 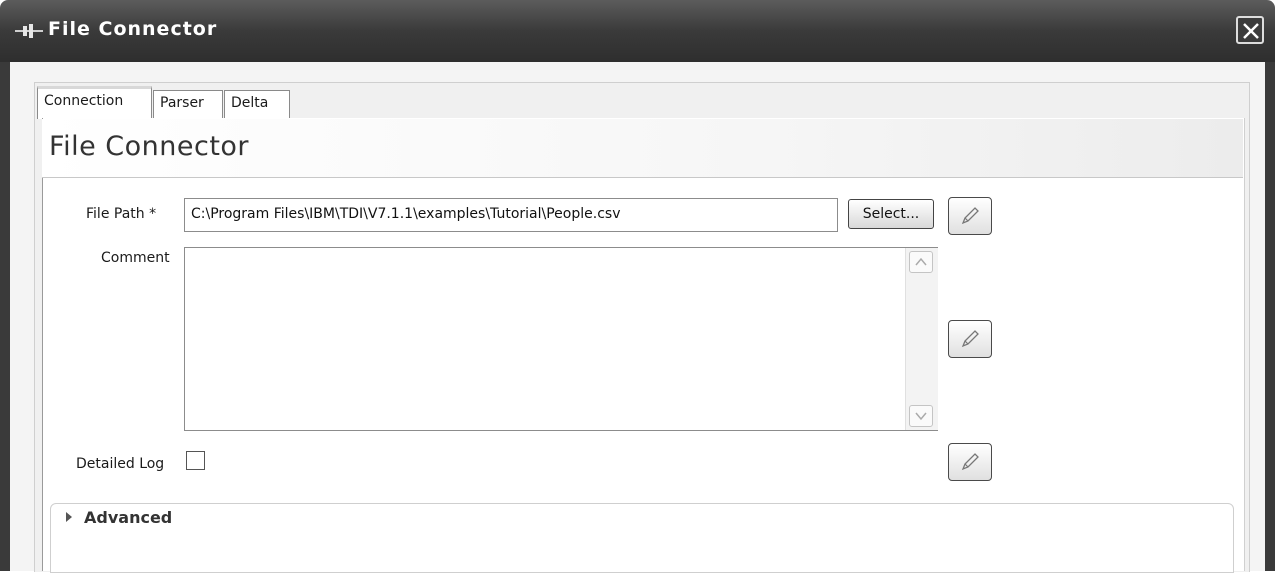 What do you see at coordinates (637, 31) in the screenshot?
I see `window-titlebar: File Connector` at bounding box center [637, 31].